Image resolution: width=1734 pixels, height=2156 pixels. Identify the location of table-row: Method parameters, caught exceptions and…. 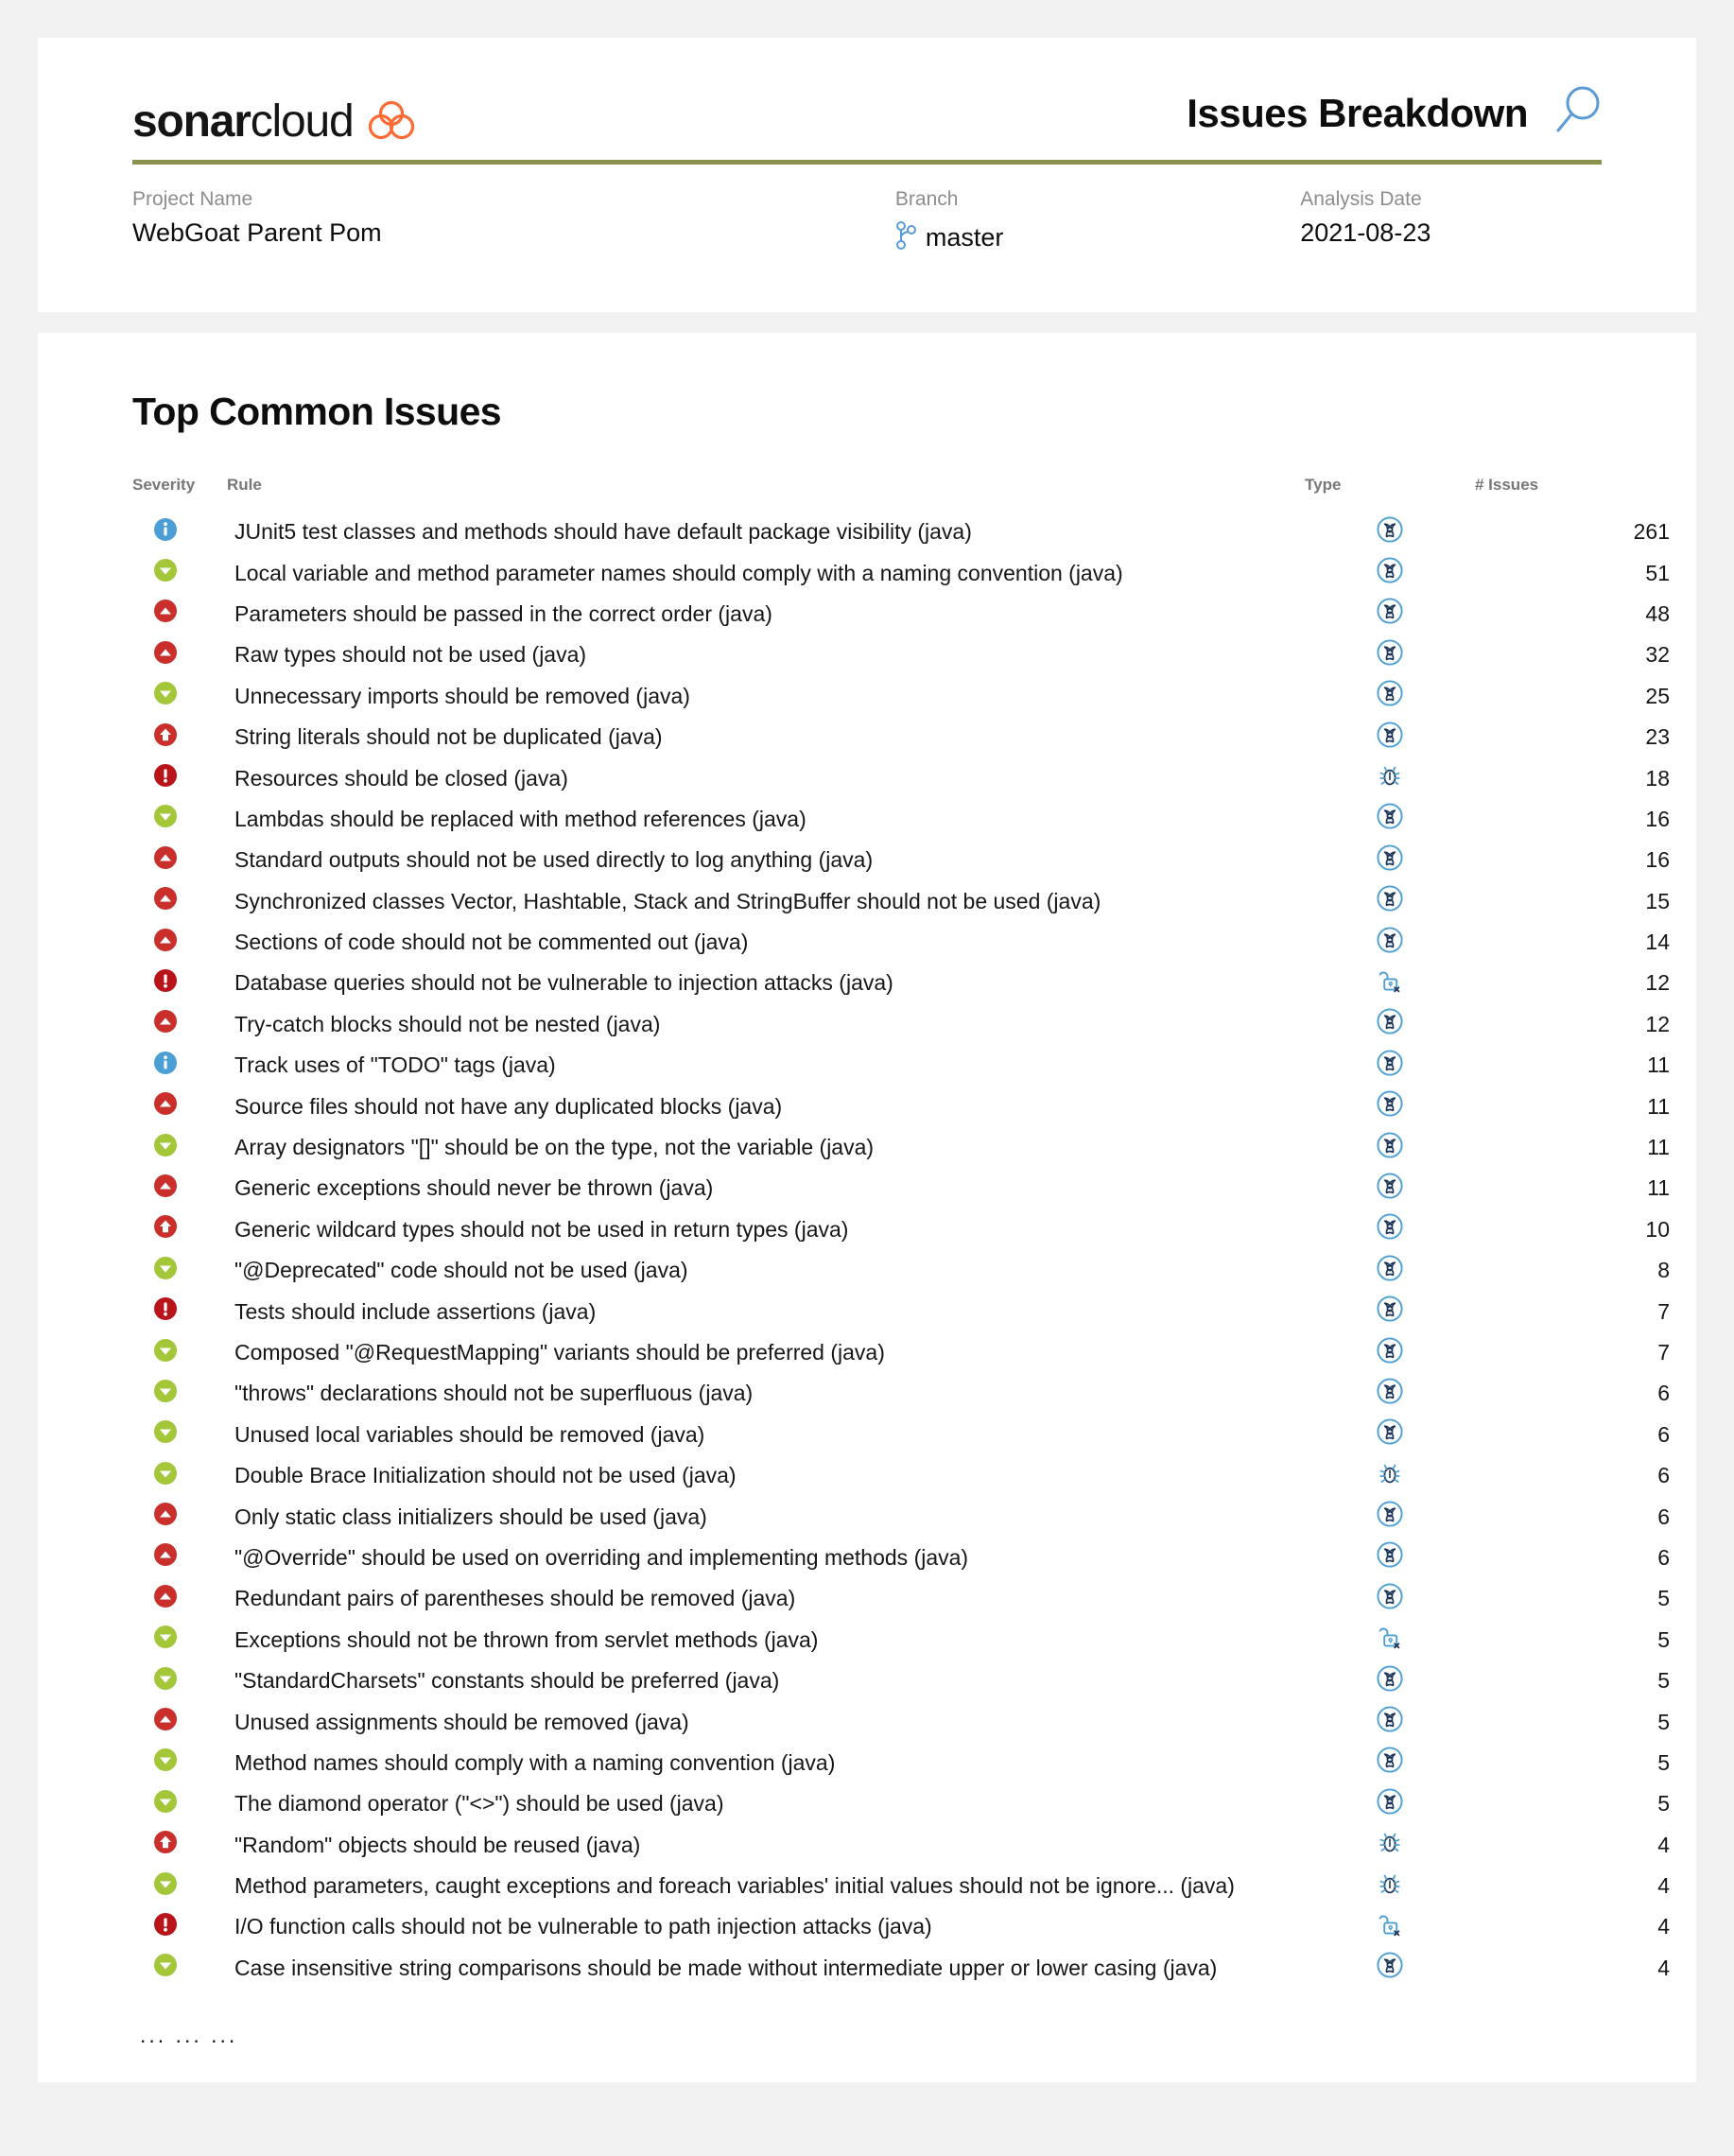
(905, 1886).